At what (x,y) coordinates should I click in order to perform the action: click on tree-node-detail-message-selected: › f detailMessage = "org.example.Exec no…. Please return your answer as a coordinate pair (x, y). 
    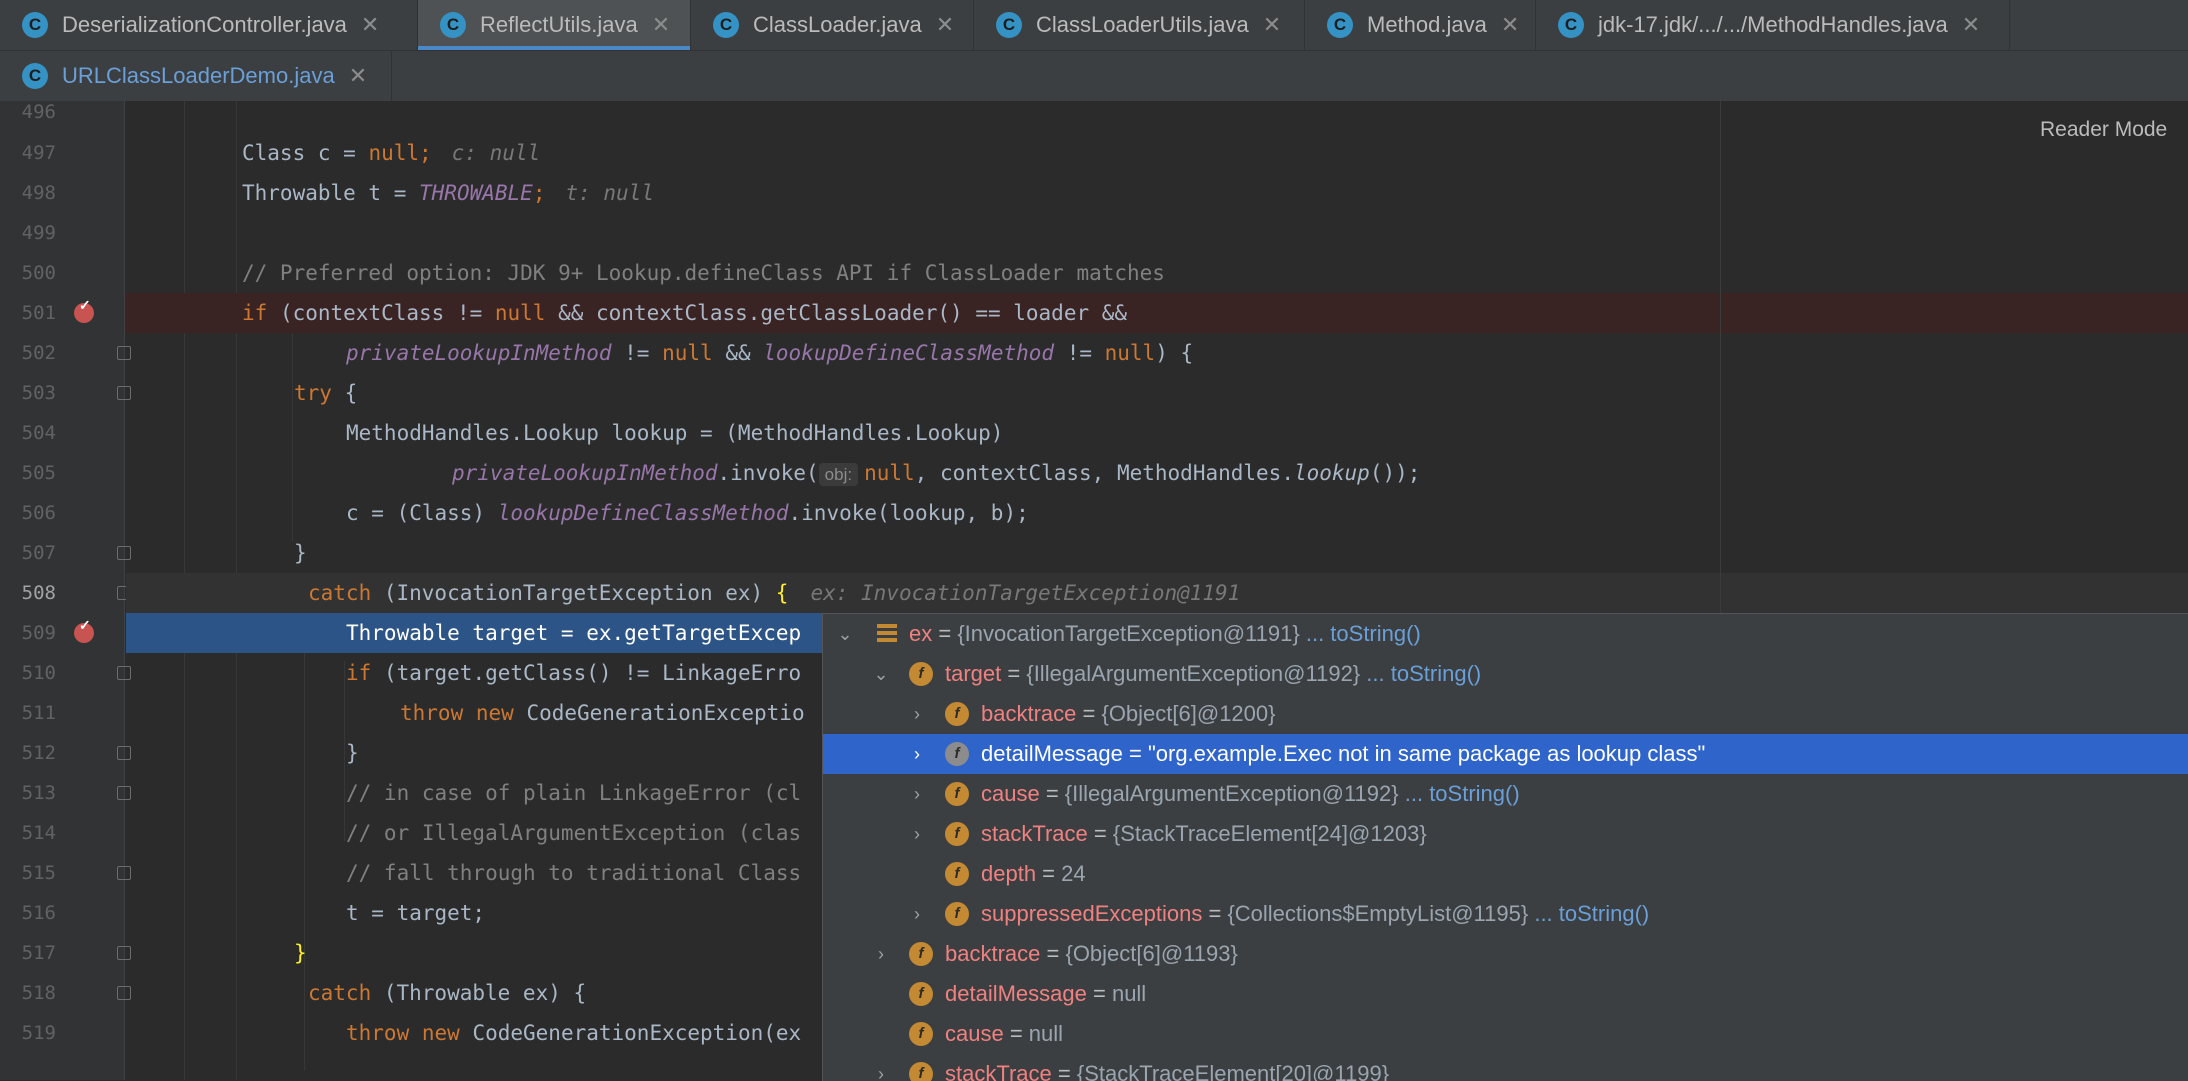
    Looking at the image, I should click on (1505, 754).